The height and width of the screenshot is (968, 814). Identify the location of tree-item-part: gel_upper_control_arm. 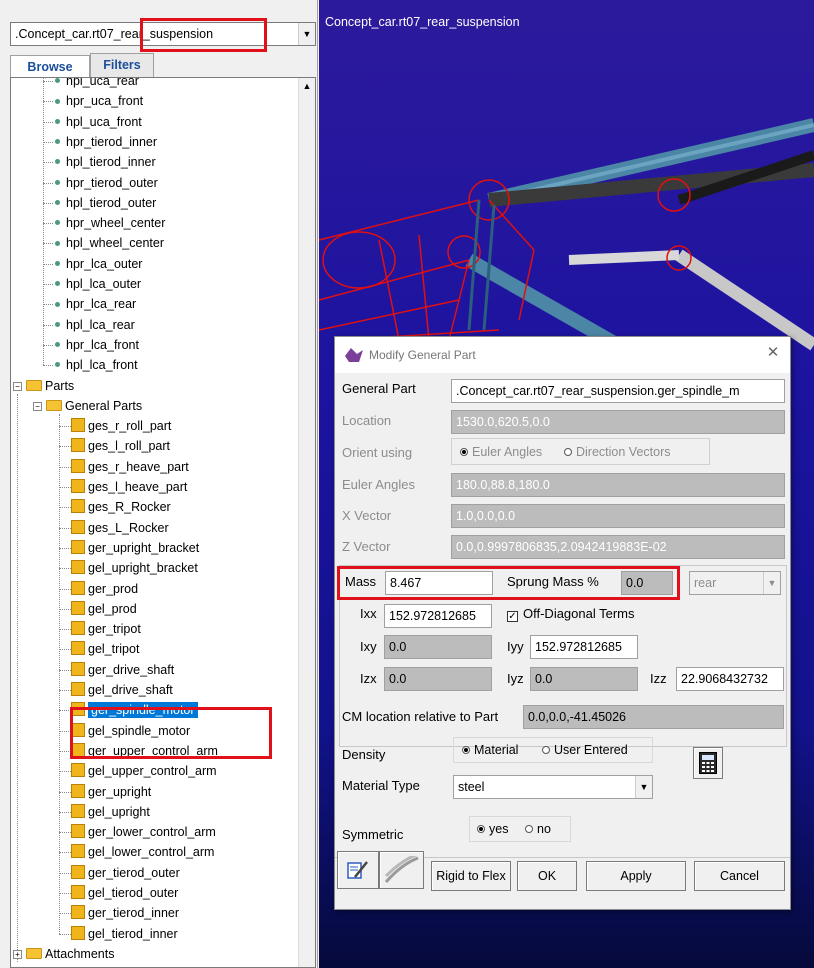
(144, 771).